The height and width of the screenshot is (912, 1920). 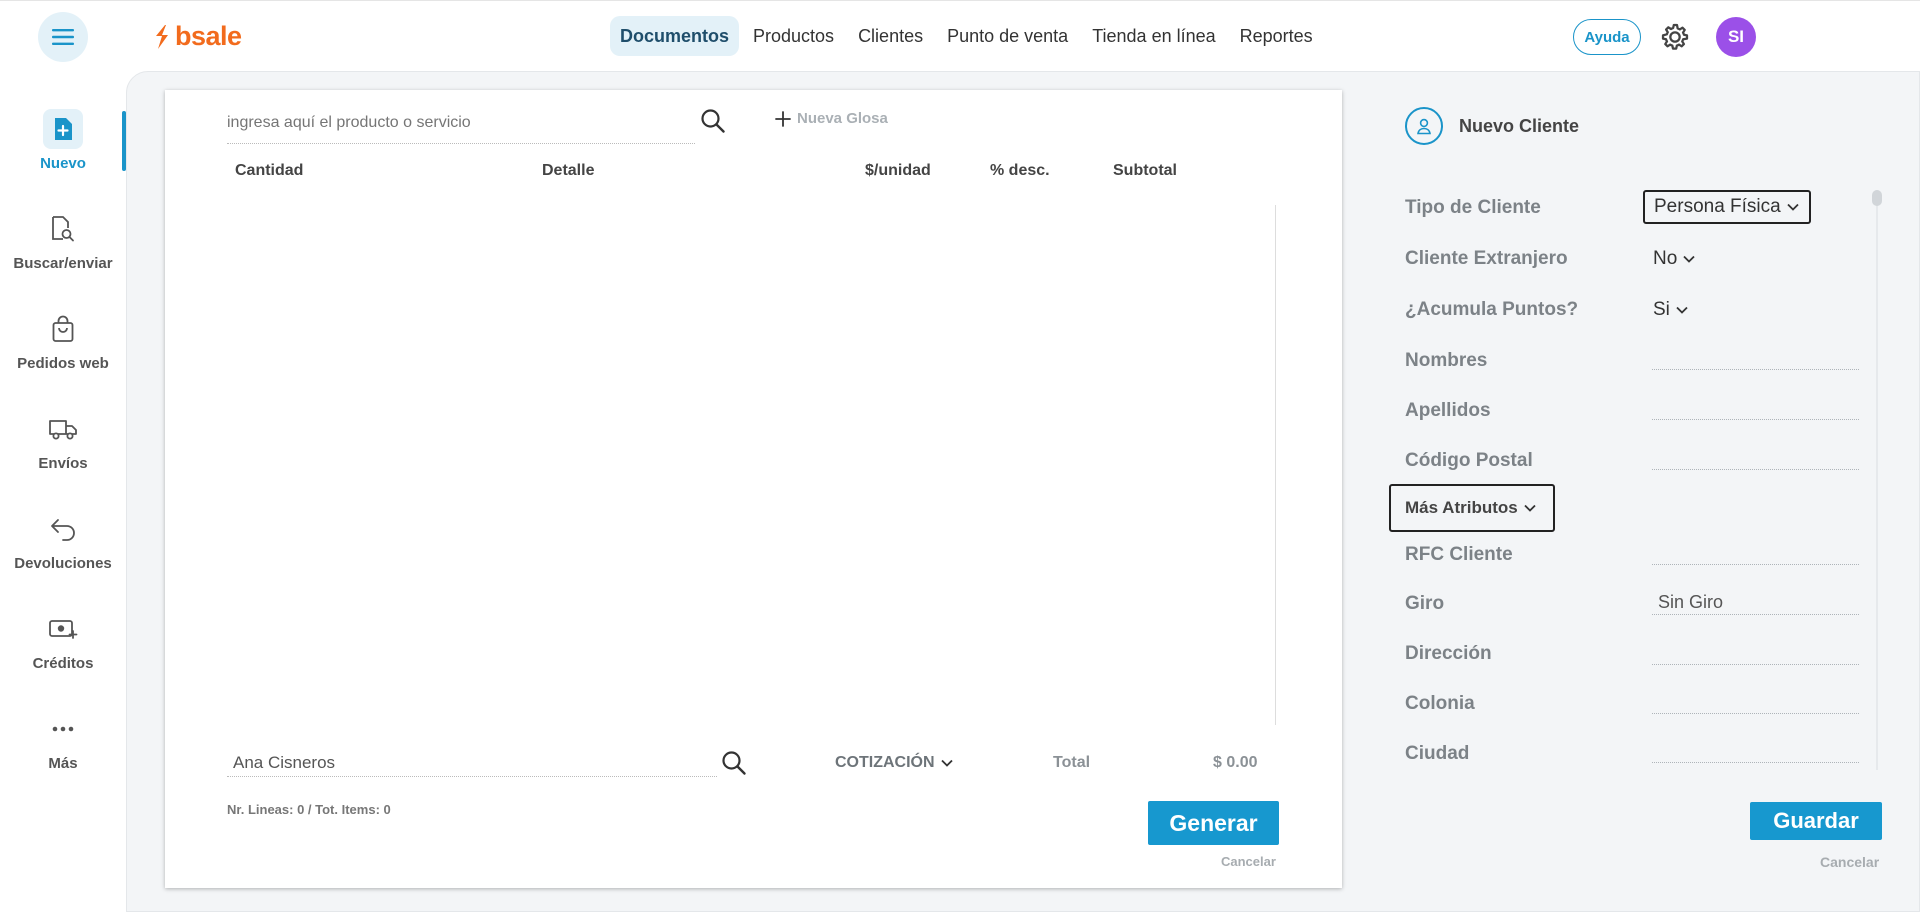 I want to click on acumula-puntos-label: ¿Acumula Puntos?, so click(x=1492, y=309).